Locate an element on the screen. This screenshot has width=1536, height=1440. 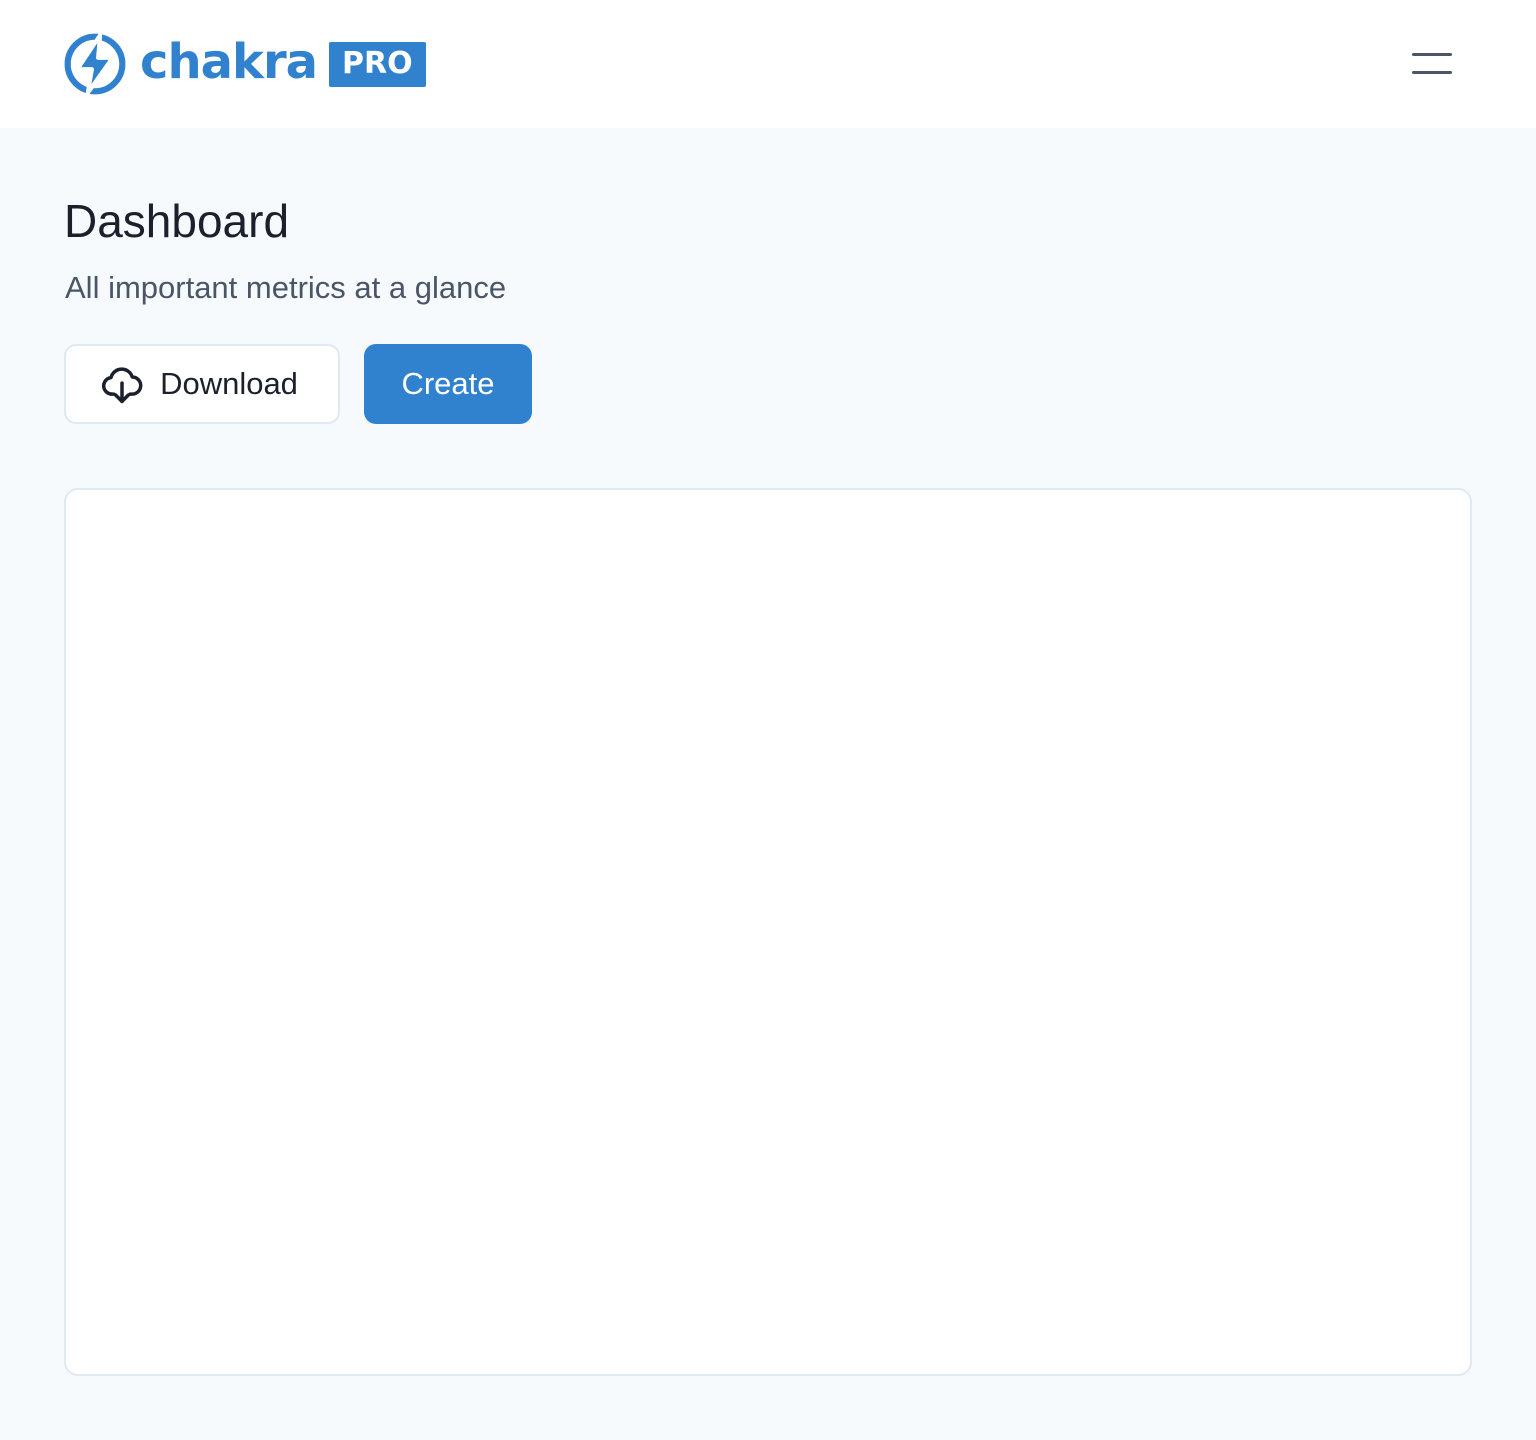
bolt-circle-icon is located at coordinates (95, 64).